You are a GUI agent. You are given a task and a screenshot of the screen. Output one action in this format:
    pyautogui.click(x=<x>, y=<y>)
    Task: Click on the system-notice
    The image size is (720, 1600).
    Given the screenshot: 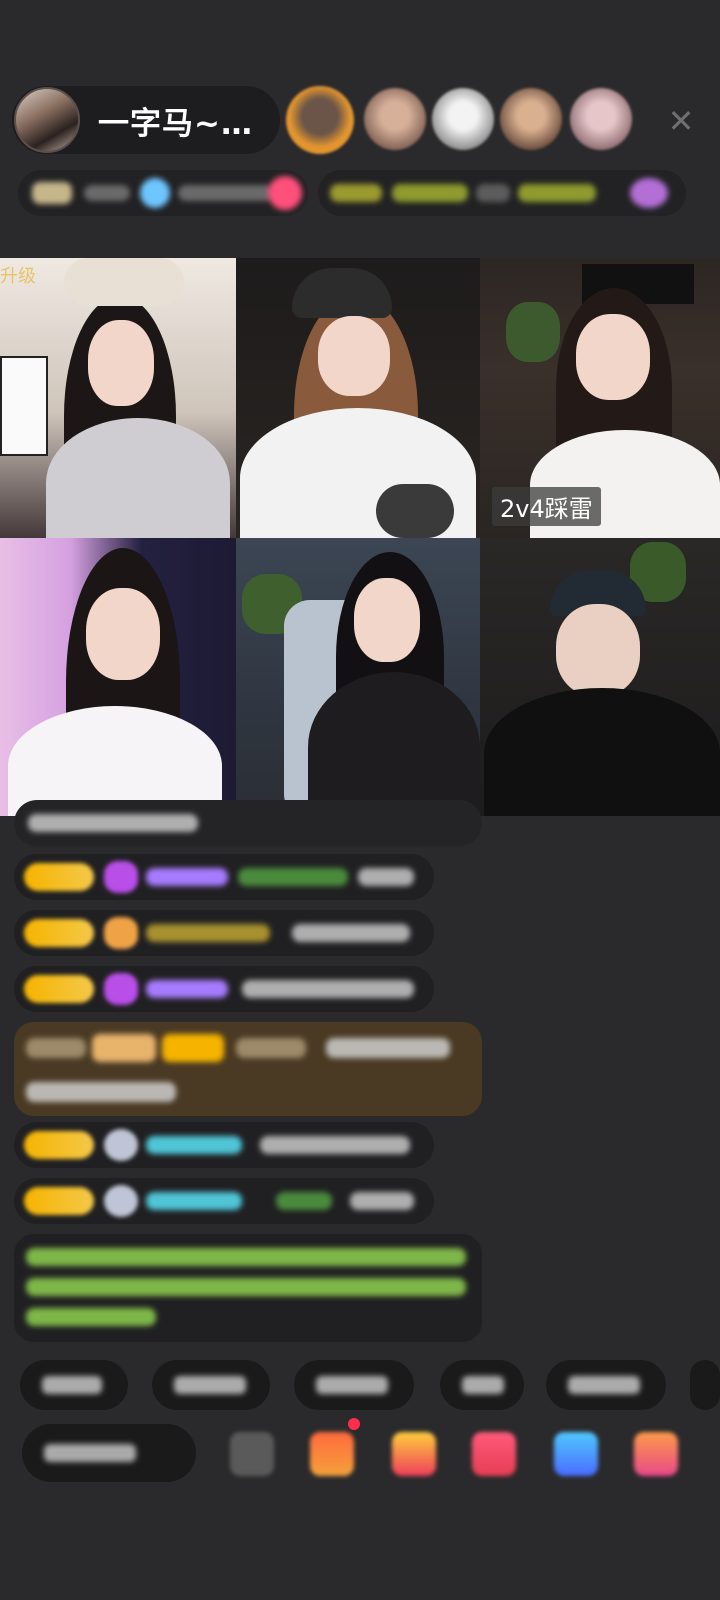 What is the action you would take?
    pyautogui.click(x=248, y=1288)
    